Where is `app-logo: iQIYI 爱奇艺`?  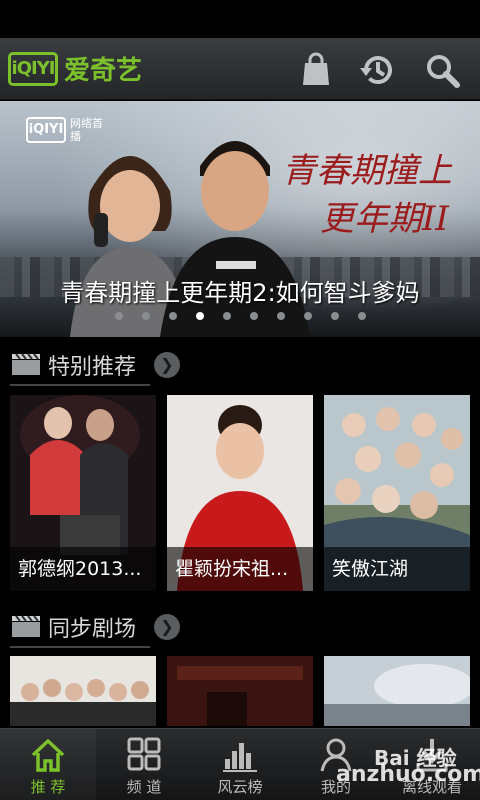 app-logo: iQIYI 爱奇艺 is located at coordinates (75, 68).